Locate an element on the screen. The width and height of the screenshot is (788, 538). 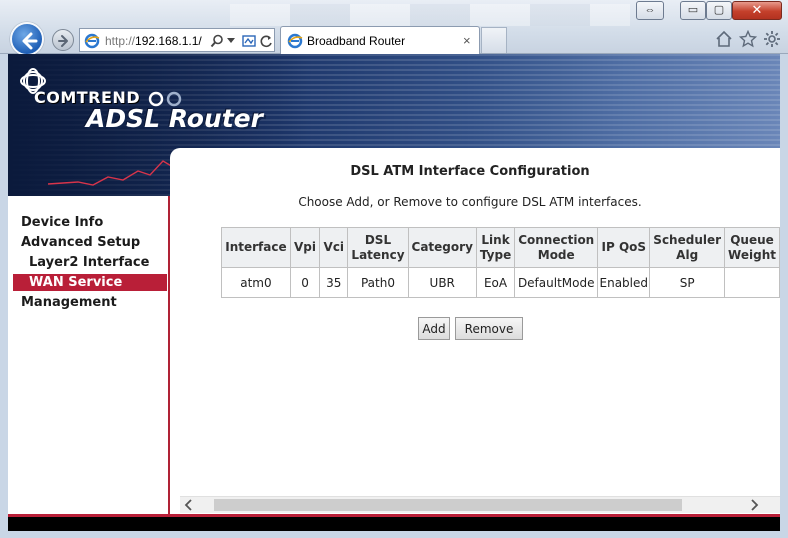
column-header: DSL Latency is located at coordinates (378, 247).